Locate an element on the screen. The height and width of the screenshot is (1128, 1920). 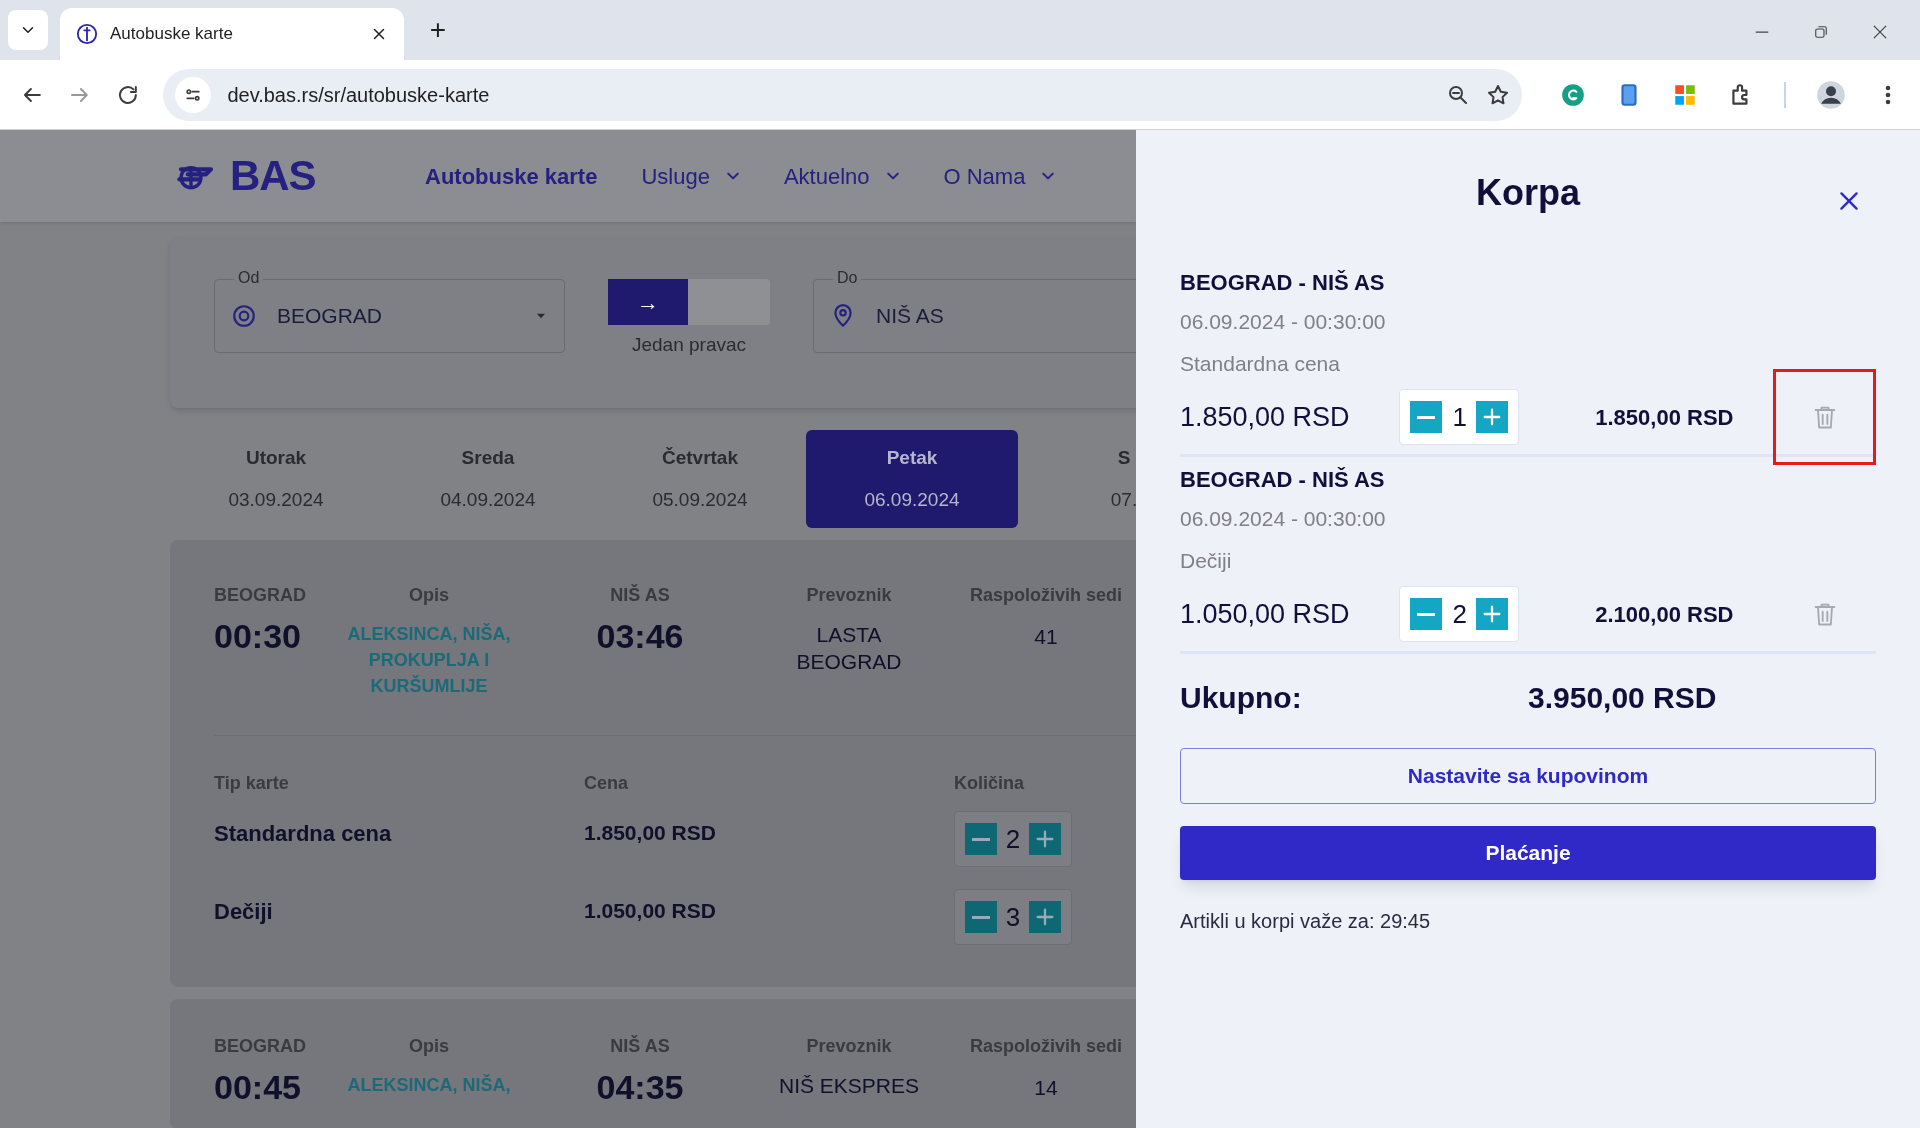
trip-value: ALEKSINCA, NIŠA, PROKUPLJA I KURŠUMLIJE is located at coordinates (429, 660).